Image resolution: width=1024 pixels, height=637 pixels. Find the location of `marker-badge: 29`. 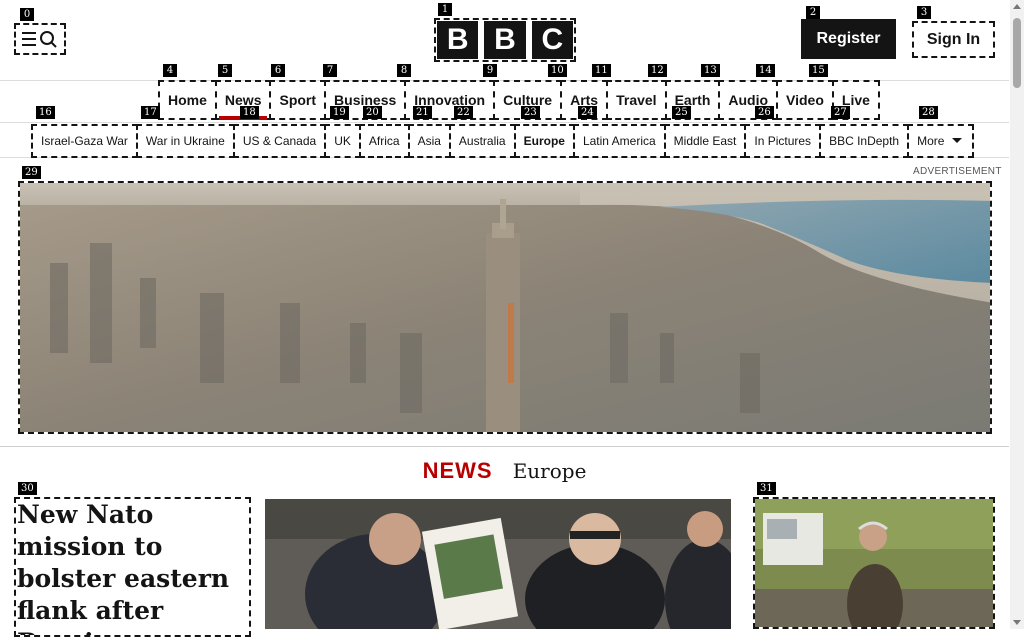

marker-badge: 29 is located at coordinates (31, 172).